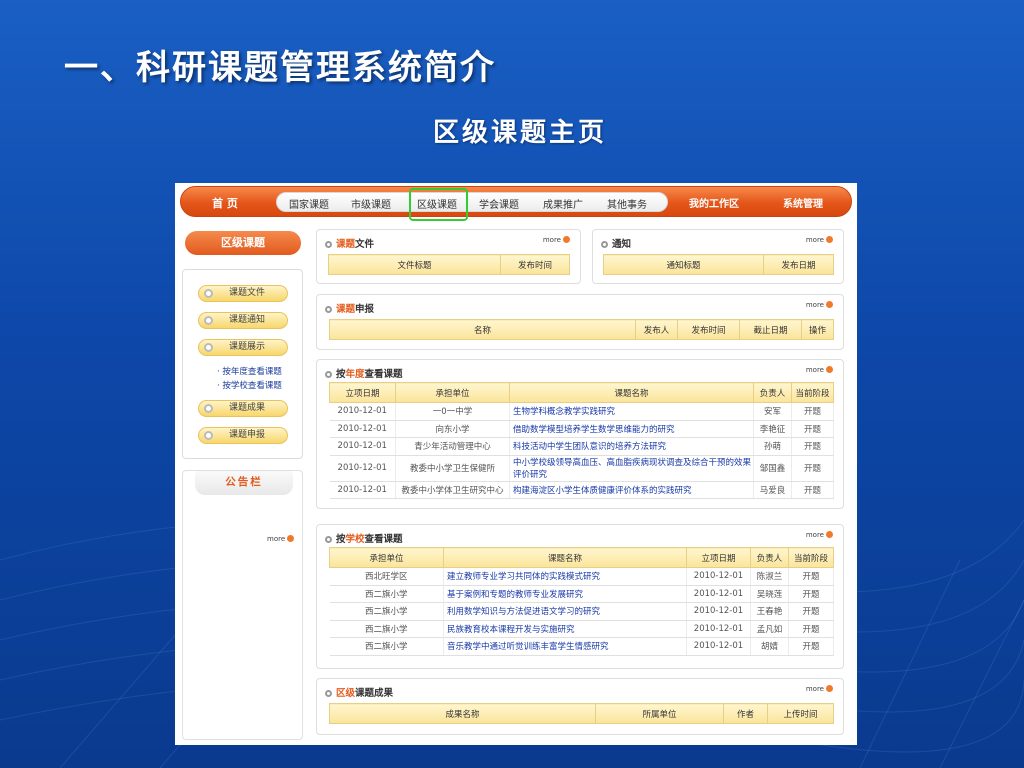  I want to click on topic-link: 生物学科概念教学实践研究, so click(631, 411).